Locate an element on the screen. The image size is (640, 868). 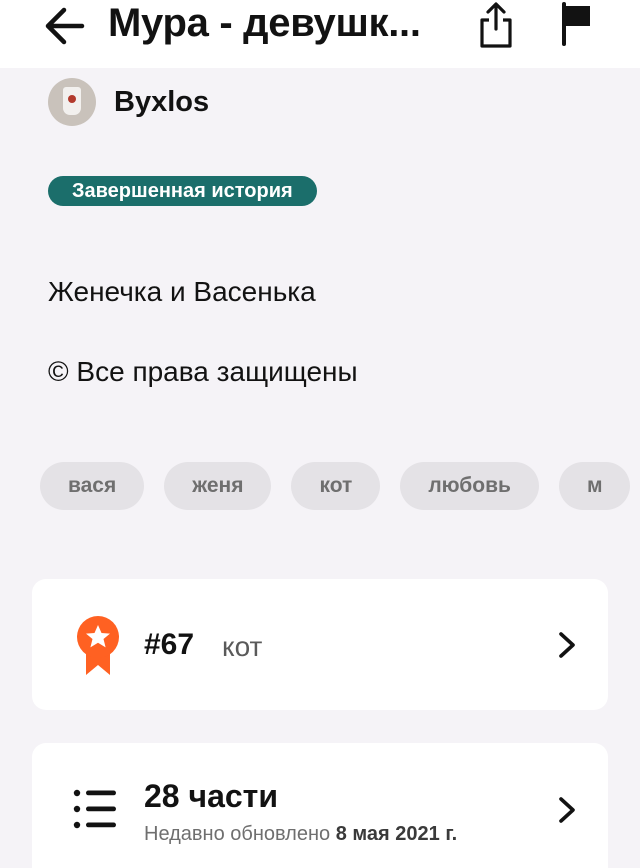
share-icon is located at coordinates (496, 25).